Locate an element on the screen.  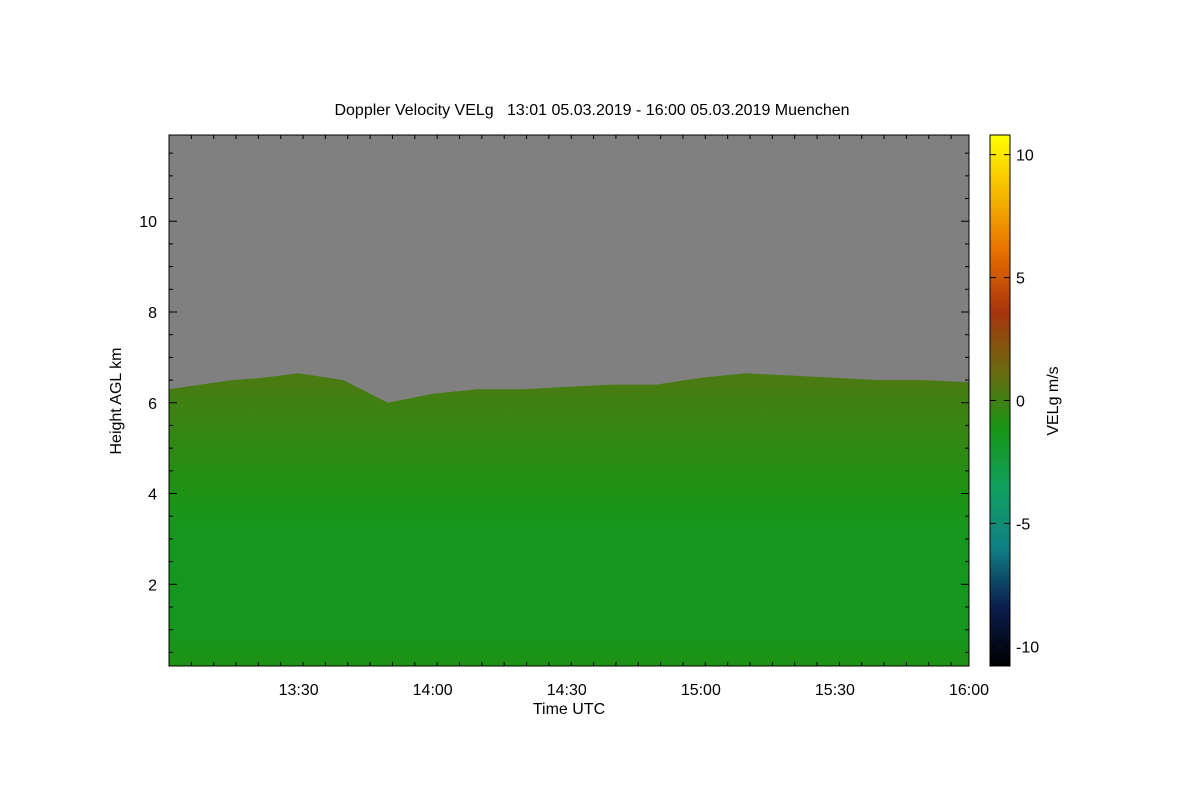
colorbar-tick-label: 5 is located at coordinates (1020, 279).